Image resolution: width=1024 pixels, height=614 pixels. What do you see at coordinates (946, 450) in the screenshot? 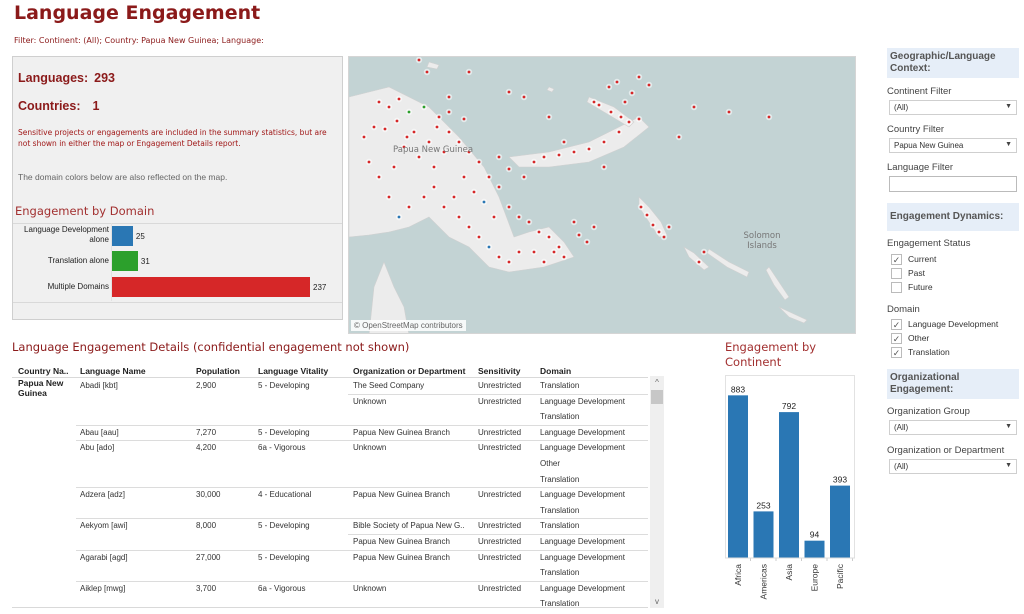
I see `org-dept-label: Organization or Department` at bounding box center [946, 450].